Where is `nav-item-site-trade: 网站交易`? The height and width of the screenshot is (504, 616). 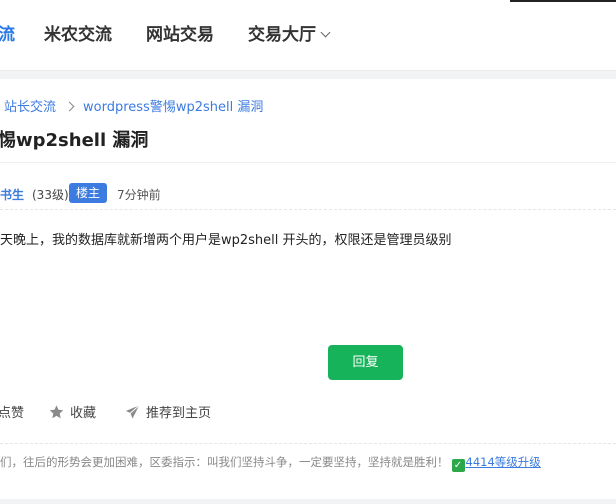 nav-item-site-trade: 网站交易 is located at coordinates (180, 35).